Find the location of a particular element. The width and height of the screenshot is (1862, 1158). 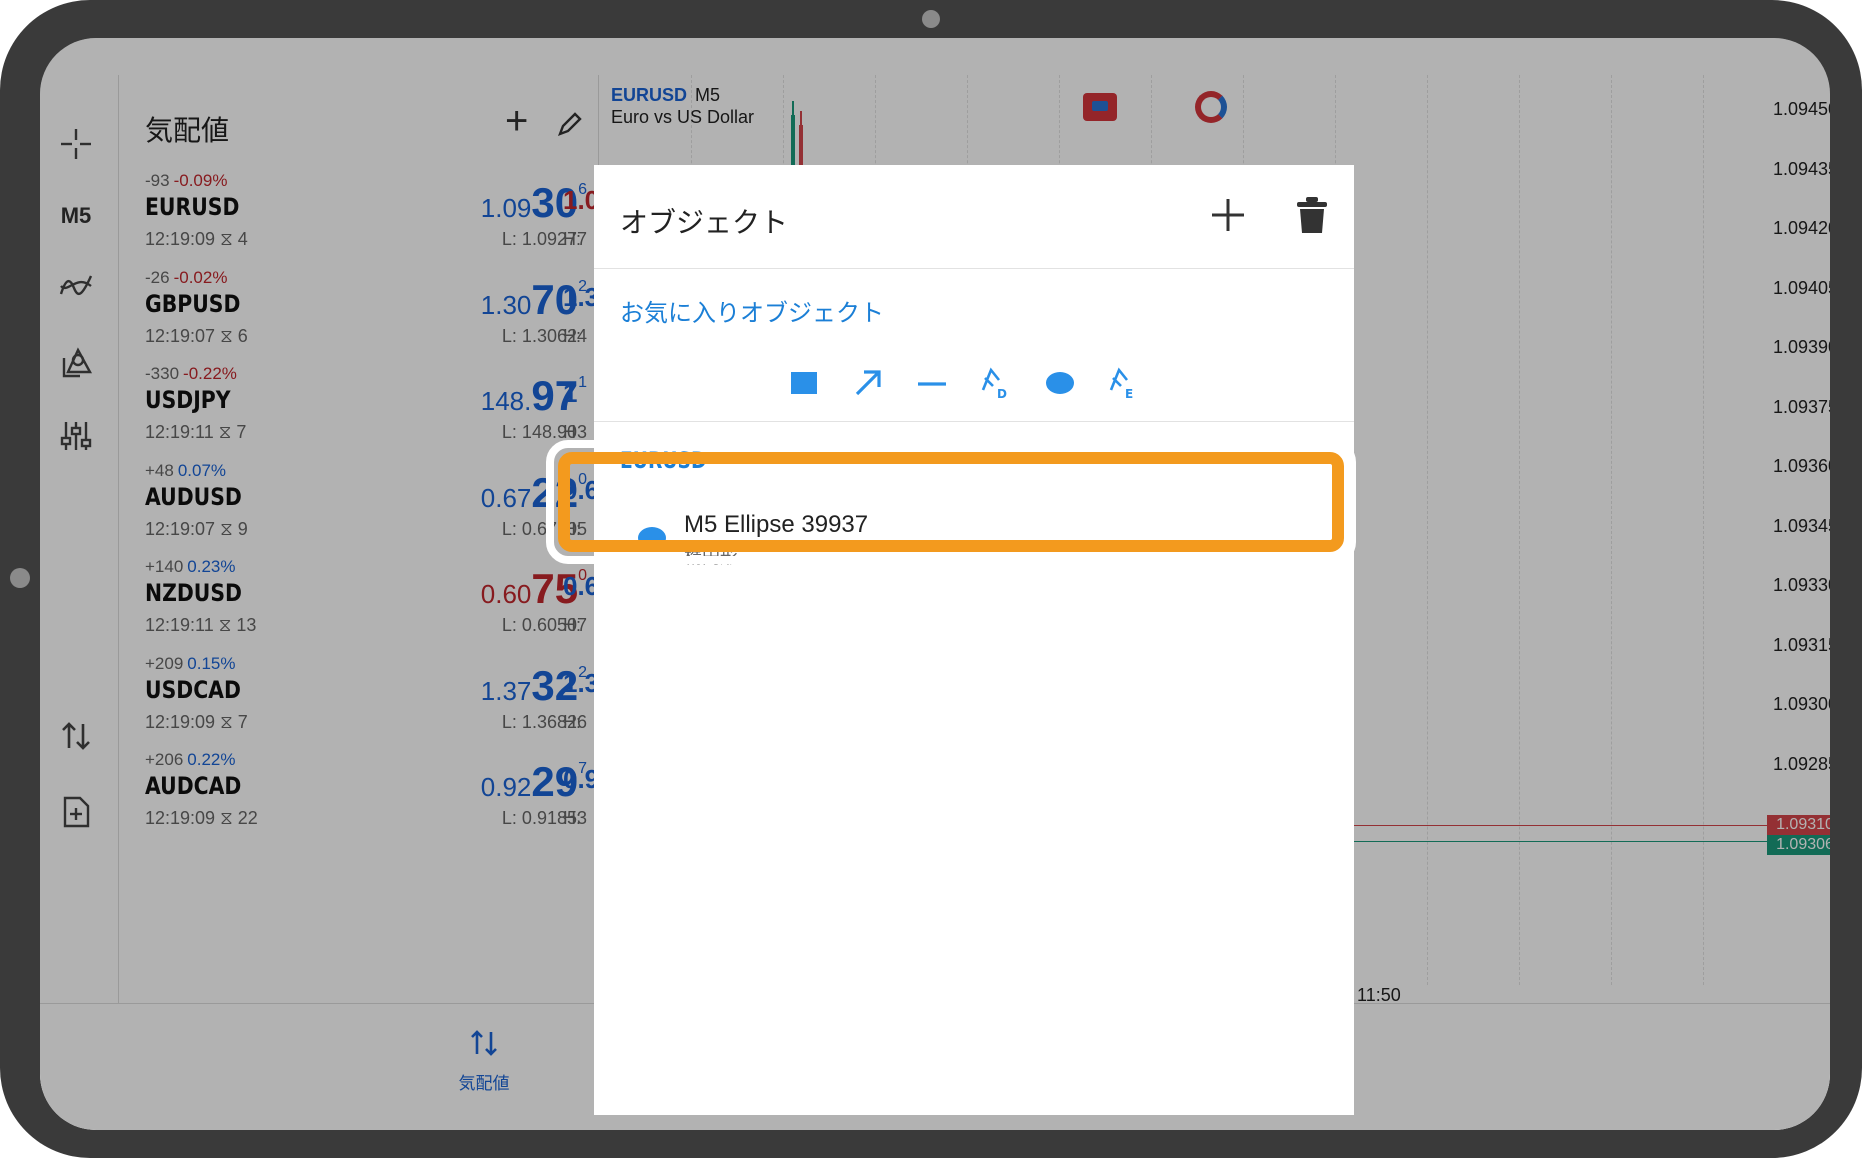

svg-text: E is located at coordinates (1129, 393).